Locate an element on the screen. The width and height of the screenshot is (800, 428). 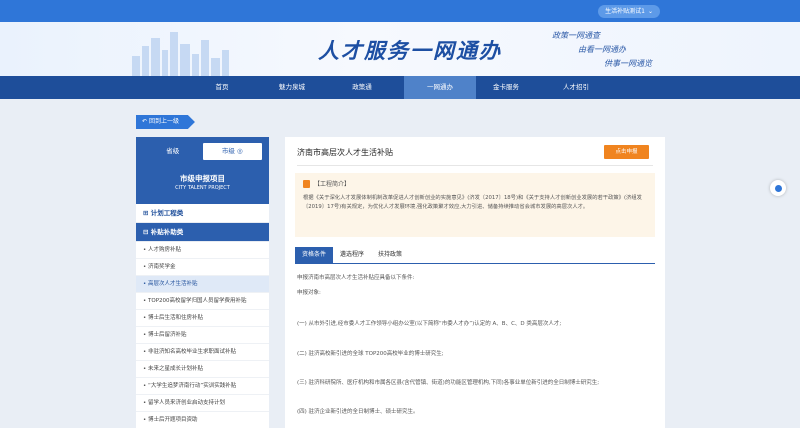
sidebar-item-label: “大学生追梦济南行动”实训实践补贴 is located at coordinates (192, 386).